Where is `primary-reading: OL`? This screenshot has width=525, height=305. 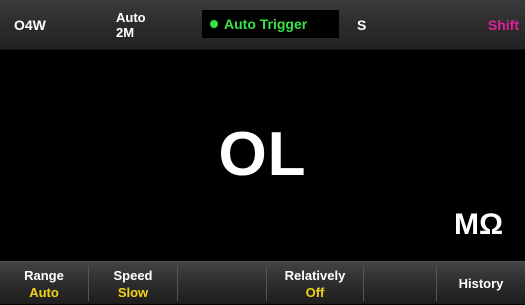 primary-reading: OL is located at coordinates (262, 154).